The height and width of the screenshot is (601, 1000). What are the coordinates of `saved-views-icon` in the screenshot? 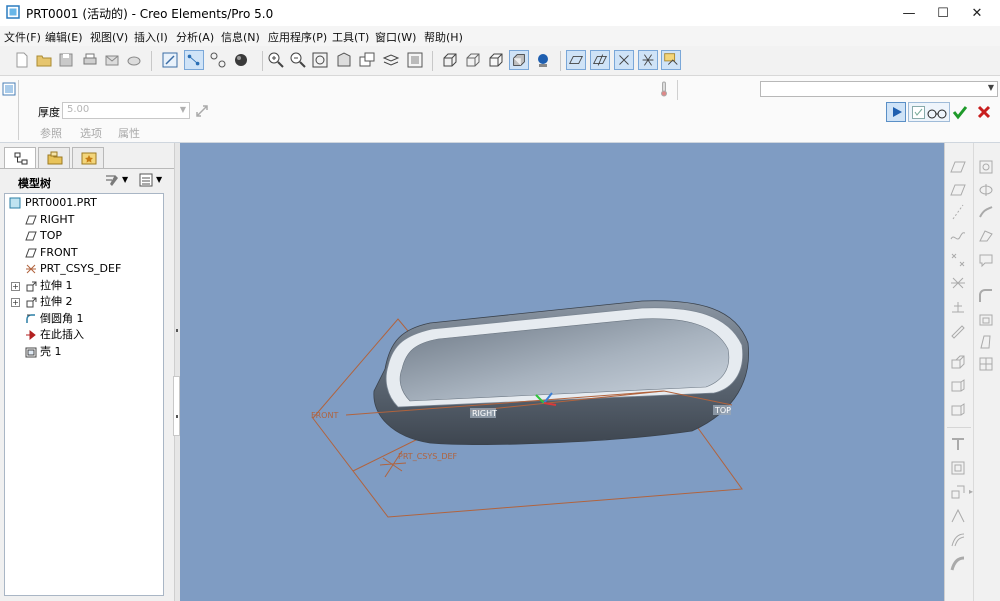 It's located at (367, 60).